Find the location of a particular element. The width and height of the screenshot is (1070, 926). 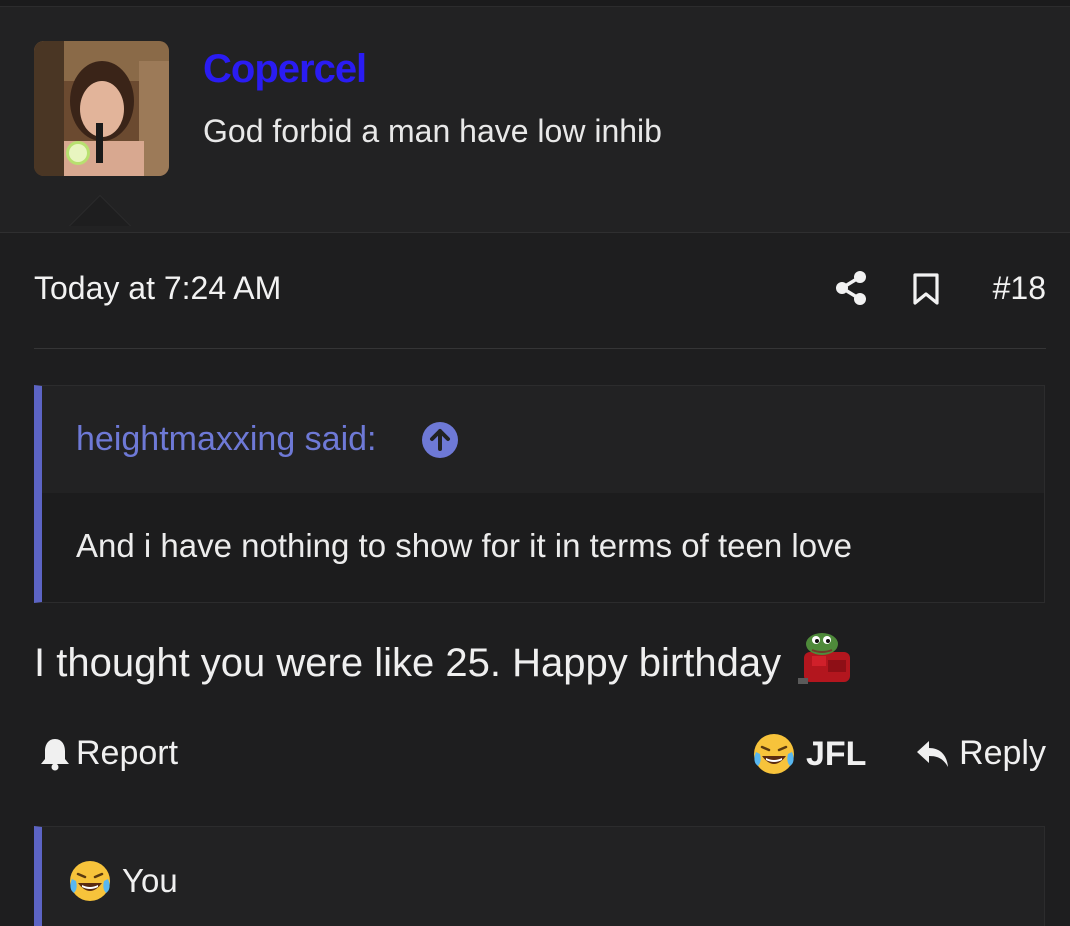

reaction-jfl-button: JFL is located at coordinates (809, 754).